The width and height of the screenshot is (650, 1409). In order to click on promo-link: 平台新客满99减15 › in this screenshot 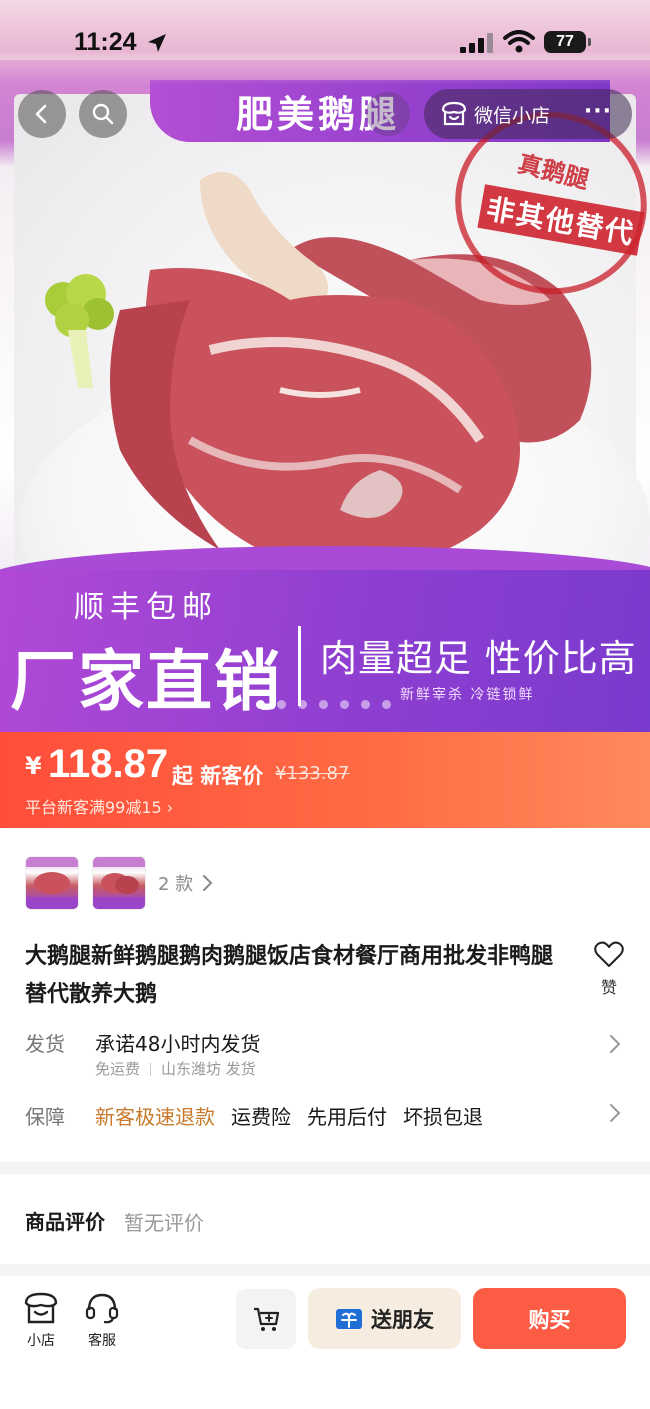, I will do `click(99, 806)`.